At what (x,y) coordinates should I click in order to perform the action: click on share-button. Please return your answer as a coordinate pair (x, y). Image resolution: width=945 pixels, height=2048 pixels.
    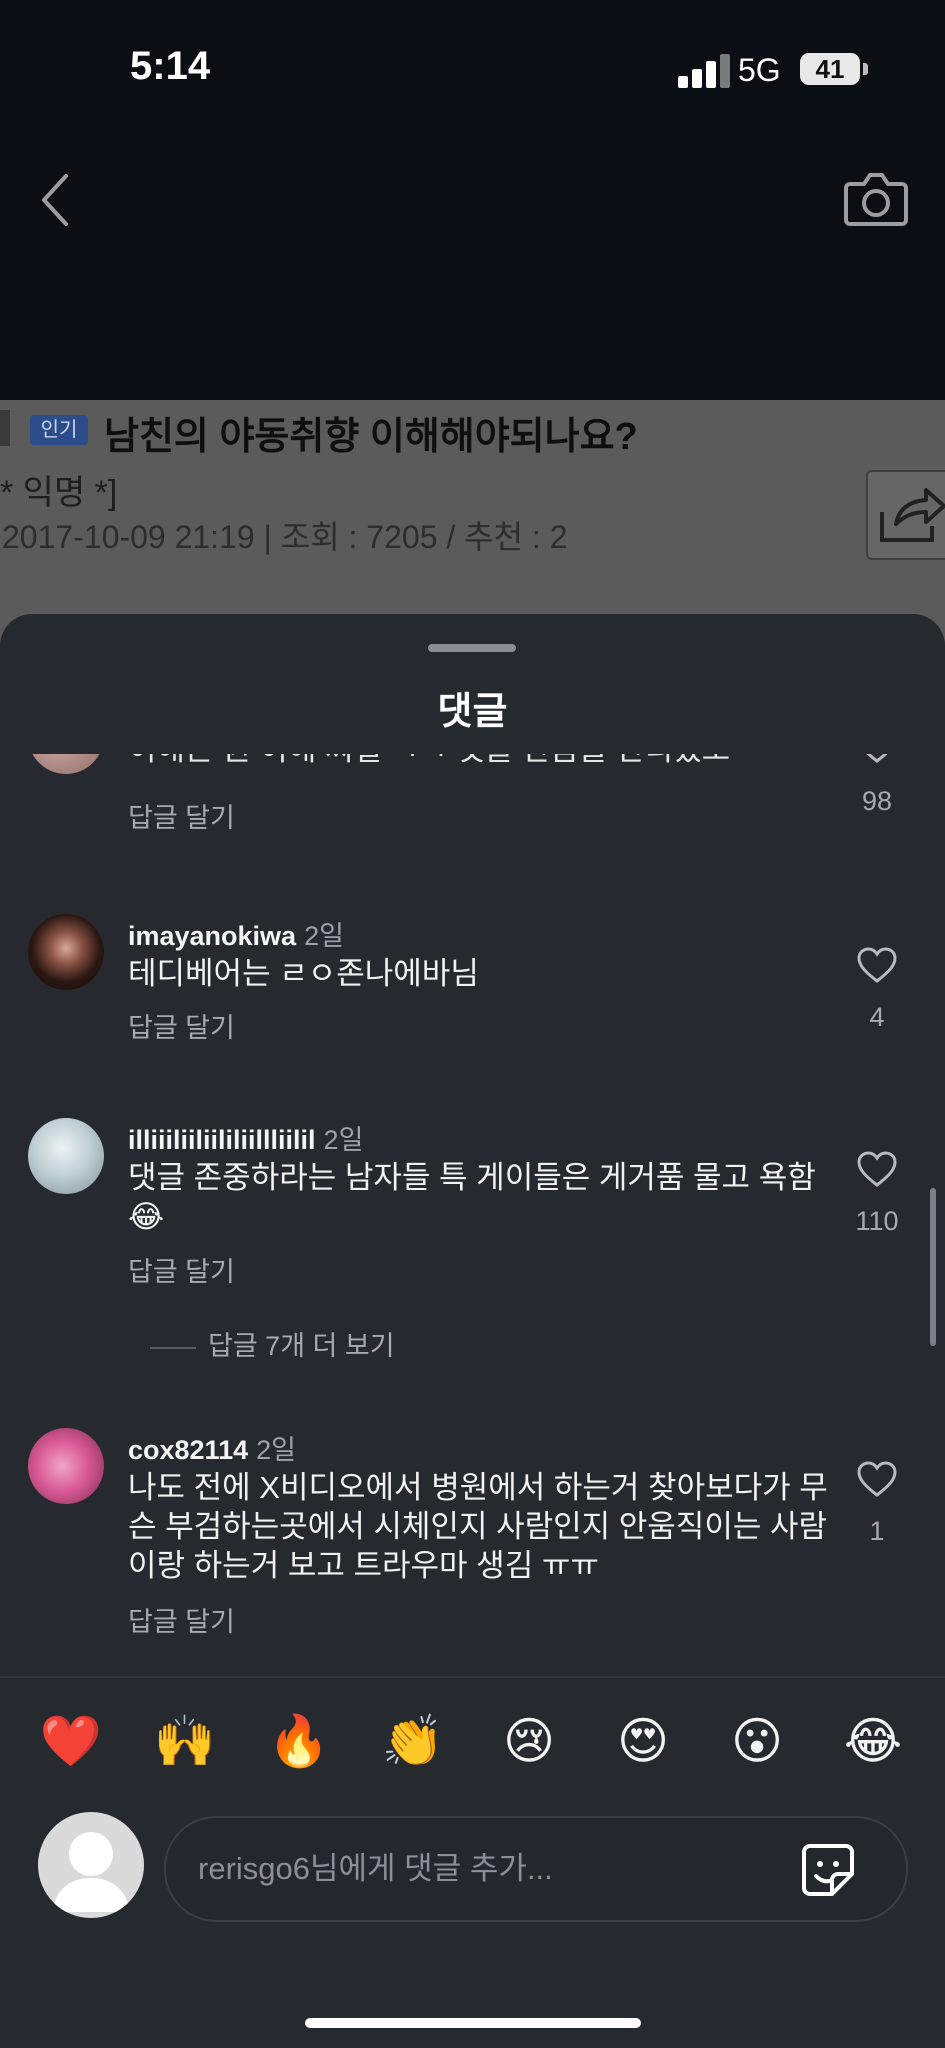
    Looking at the image, I should click on (905, 515).